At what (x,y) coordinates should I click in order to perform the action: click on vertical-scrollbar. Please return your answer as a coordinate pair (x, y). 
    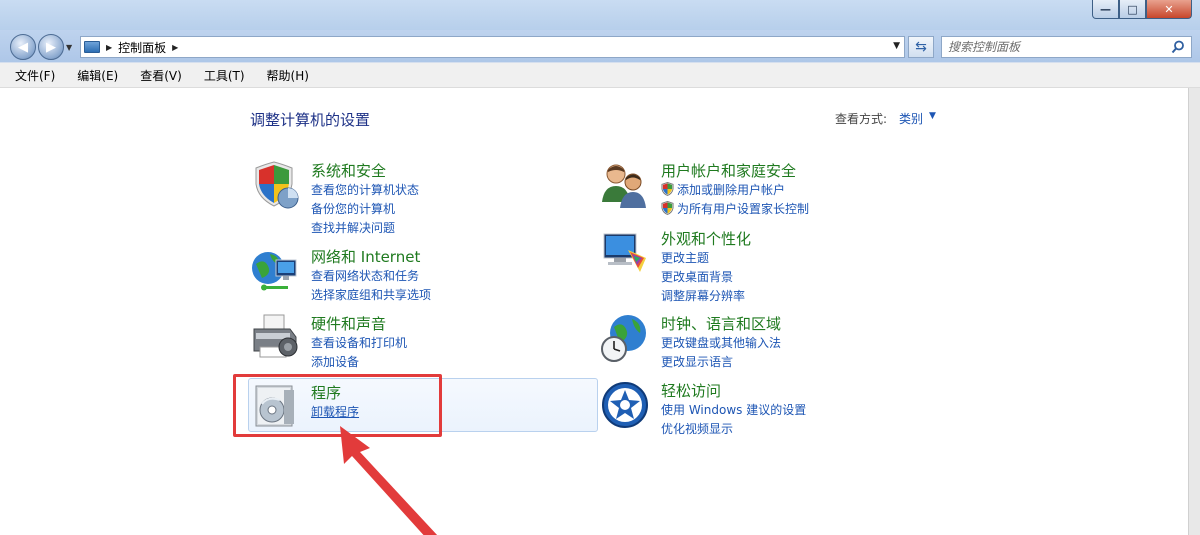
    Looking at the image, I should click on (1194, 311).